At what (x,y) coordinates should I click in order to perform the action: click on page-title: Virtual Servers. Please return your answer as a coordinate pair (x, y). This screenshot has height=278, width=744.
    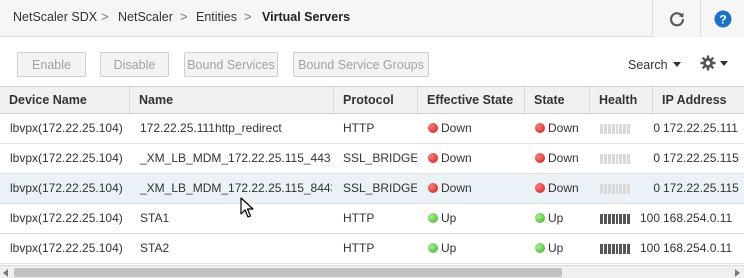
    Looking at the image, I should click on (306, 17).